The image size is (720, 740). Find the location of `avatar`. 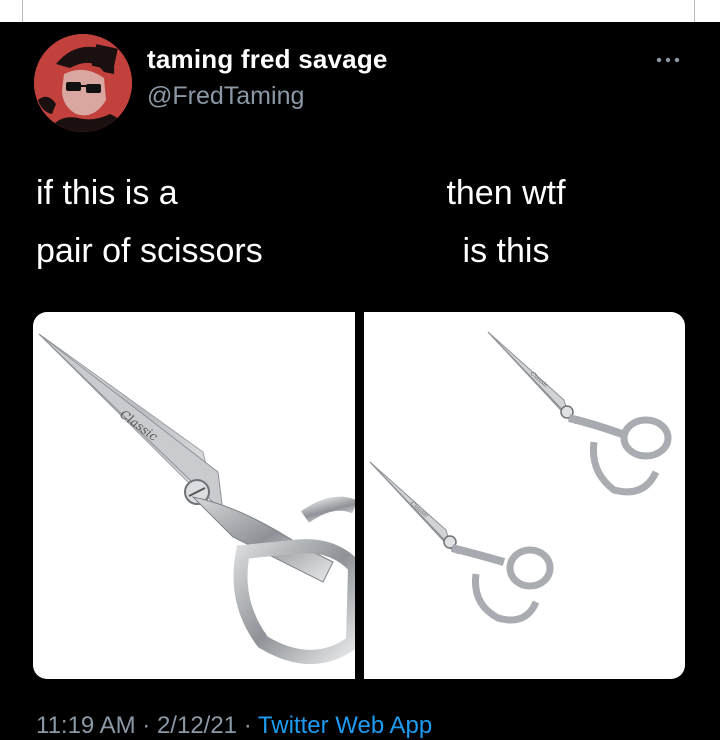

avatar is located at coordinates (83, 83).